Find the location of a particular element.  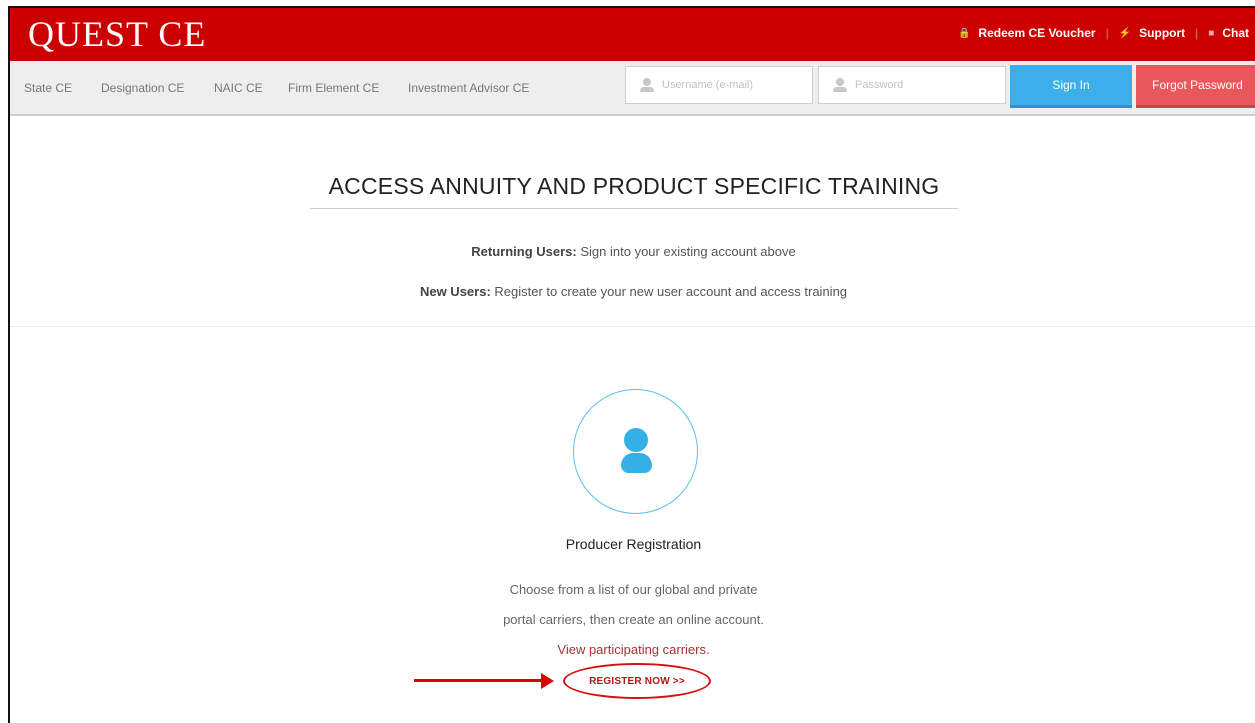

username-field is located at coordinates (719, 85).